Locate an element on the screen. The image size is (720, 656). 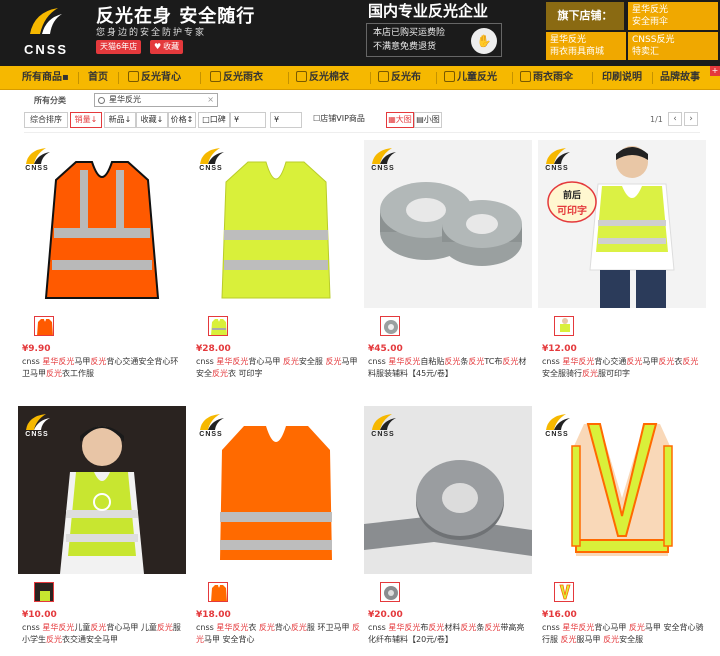
nav-print-guide: 印刷说明 is located at coordinates (622, 78).